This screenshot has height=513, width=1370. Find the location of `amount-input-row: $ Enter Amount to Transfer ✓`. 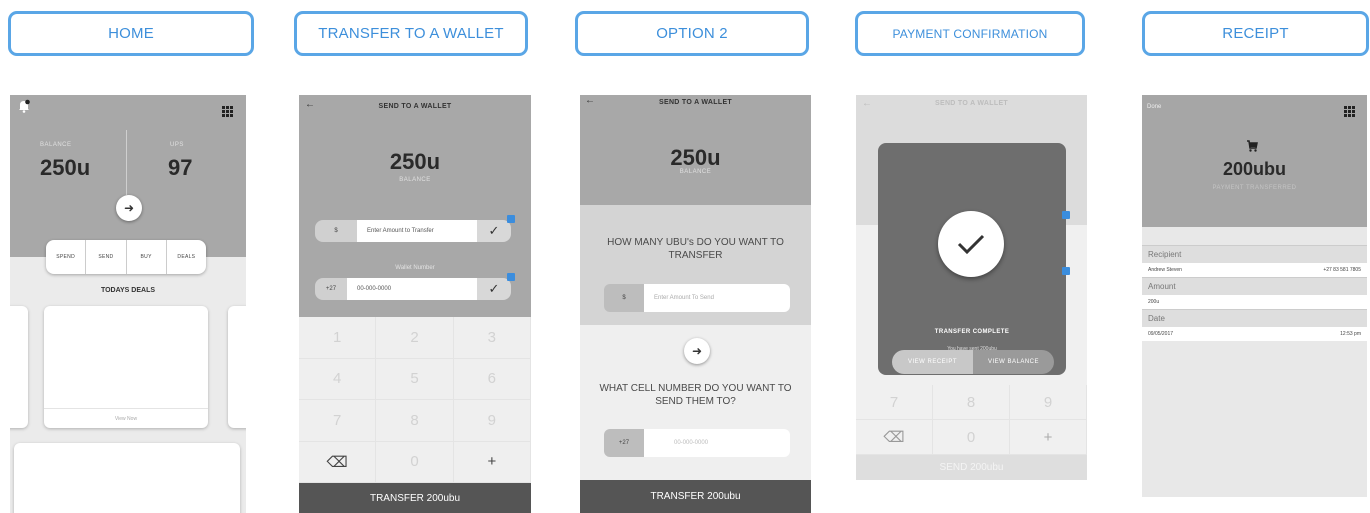

amount-input-row: $ Enter Amount to Transfer ✓ is located at coordinates (413, 231).